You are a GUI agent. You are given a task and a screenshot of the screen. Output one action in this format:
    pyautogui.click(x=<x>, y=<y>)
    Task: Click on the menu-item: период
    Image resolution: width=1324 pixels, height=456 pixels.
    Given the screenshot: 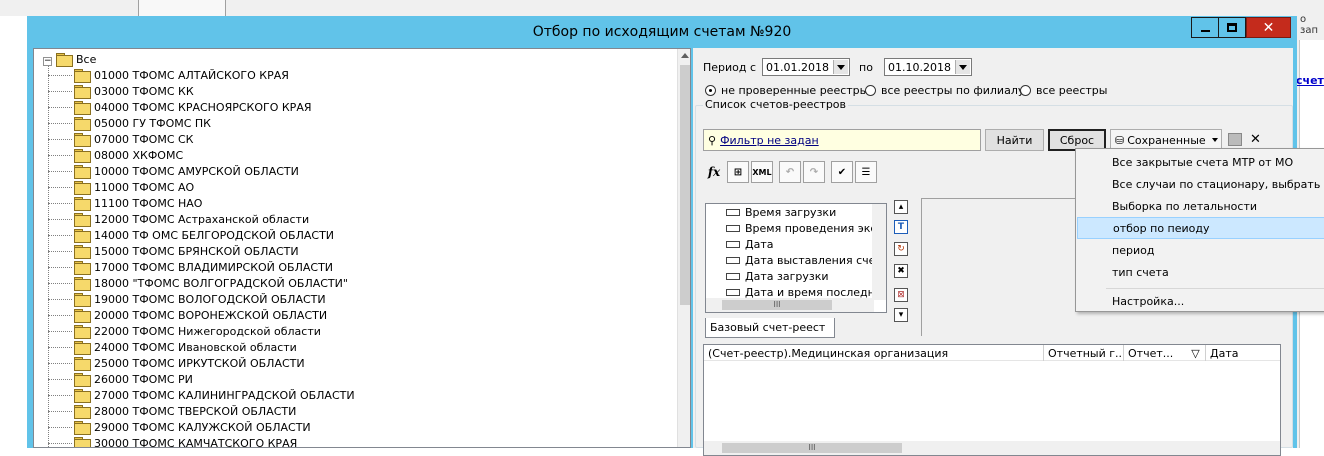 What is the action you would take?
    pyautogui.click(x=1200, y=250)
    